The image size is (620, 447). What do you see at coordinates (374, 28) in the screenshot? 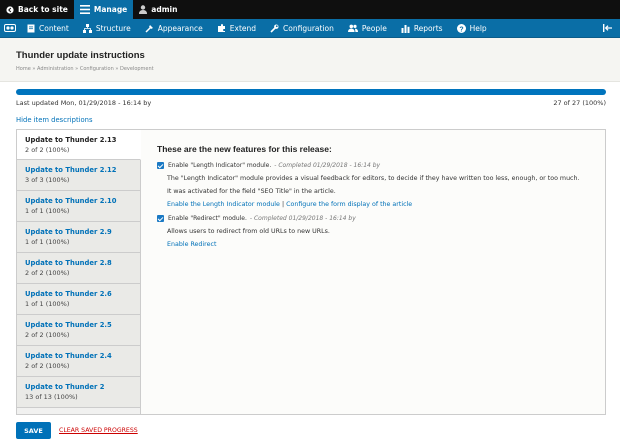
I see `menu-item-label: People` at bounding box center [374, 28].